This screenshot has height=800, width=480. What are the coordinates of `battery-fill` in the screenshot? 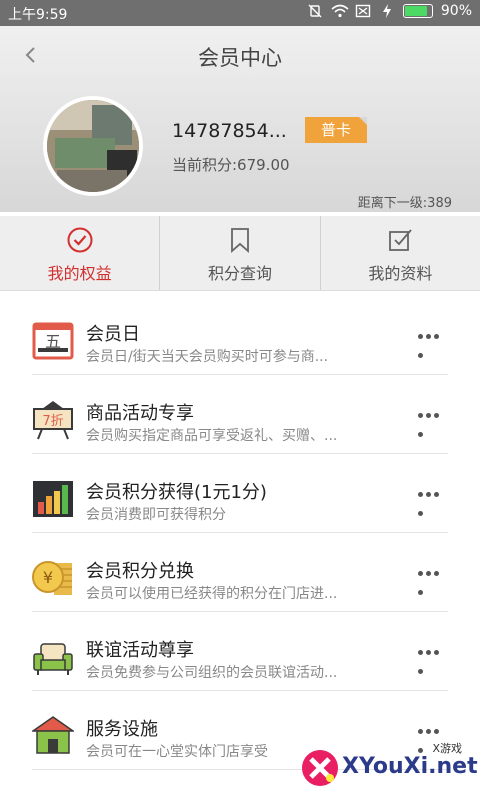 It's located at (415, 11).